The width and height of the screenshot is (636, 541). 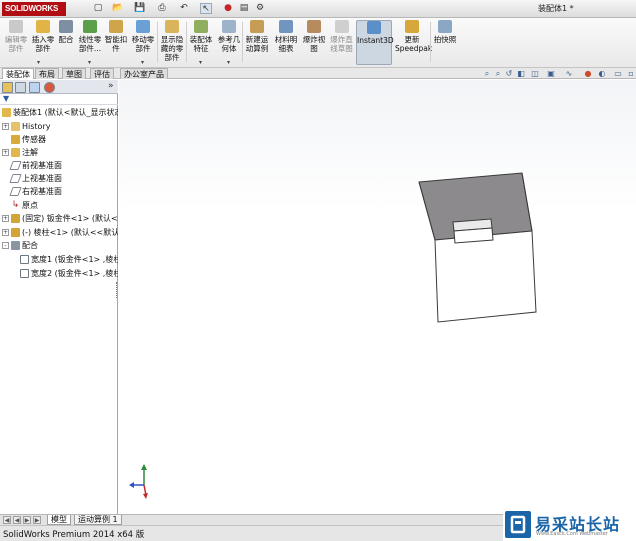 I want to click on reference-geometry-button: 参考几 何体, so click(x=229, y=36).